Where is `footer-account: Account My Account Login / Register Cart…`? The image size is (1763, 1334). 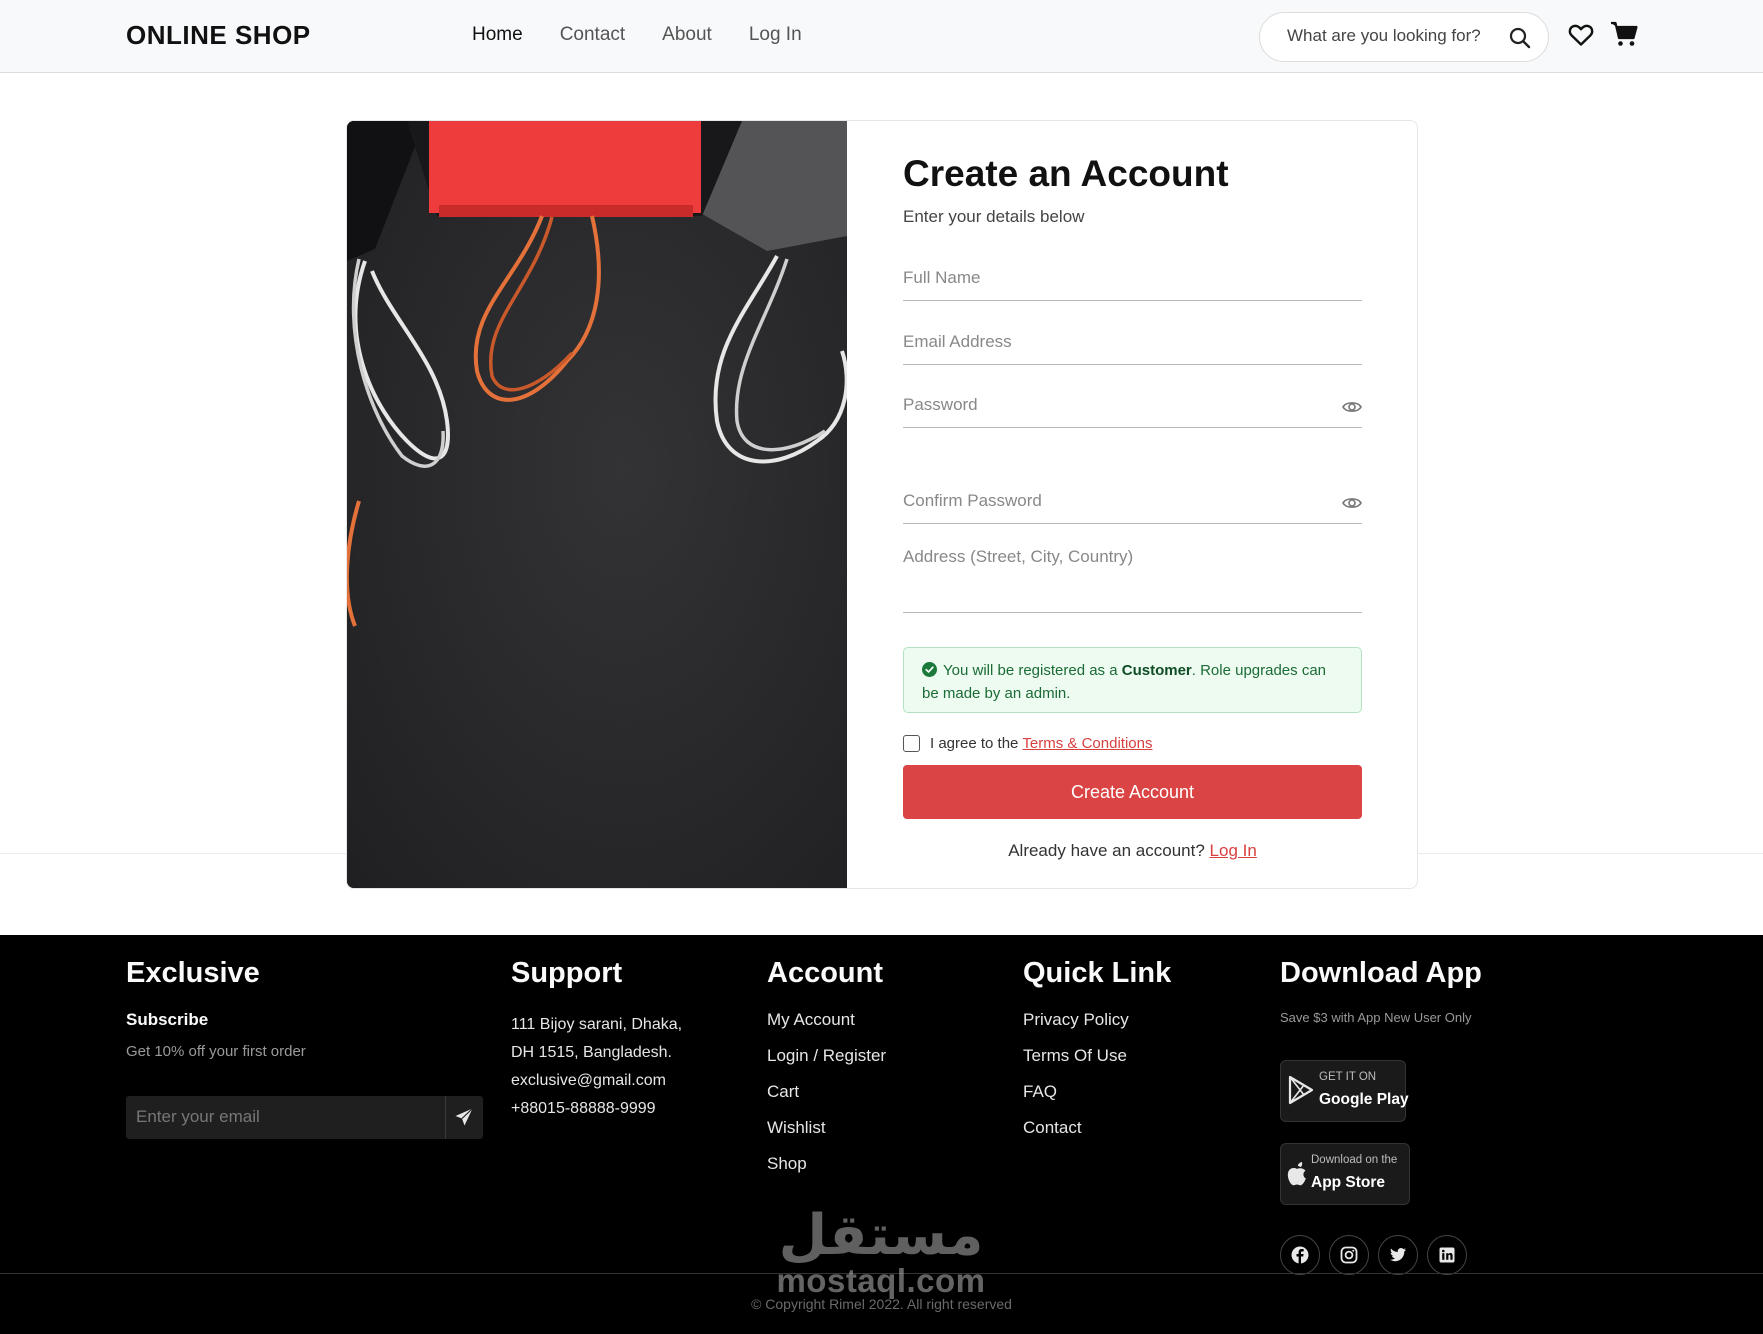
footer-account: Account My Account Login / Register Cart… is located at coordinates (826, 1073).